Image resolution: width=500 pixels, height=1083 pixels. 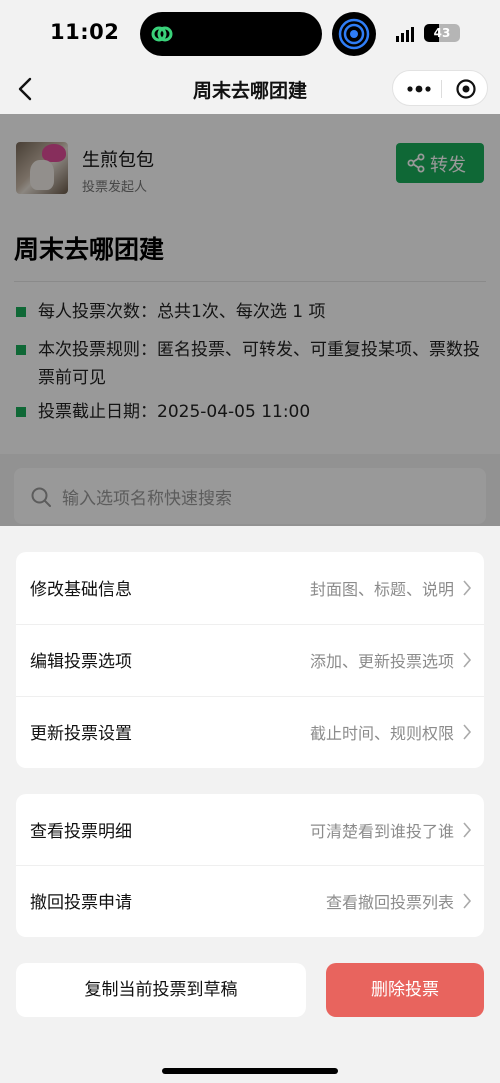 I want to click on status-time: 11:02, so click(x=85, y=32).